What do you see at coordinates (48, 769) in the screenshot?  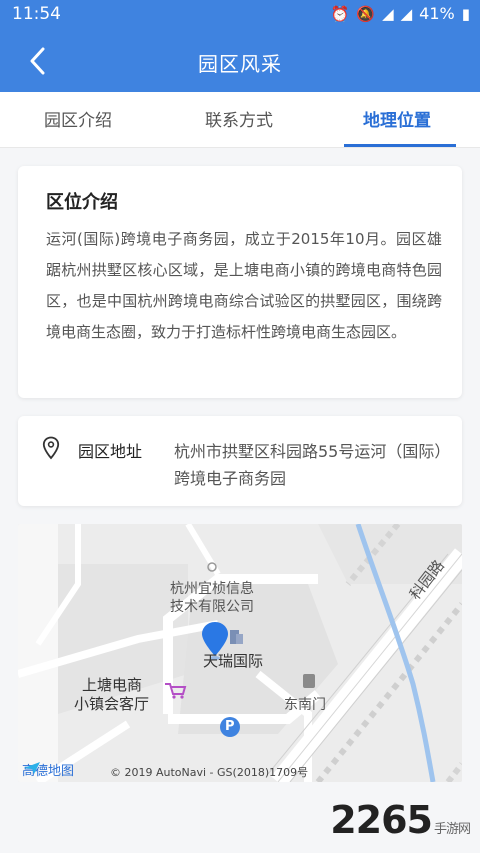 I see `map-logo: 高德地图` at bounding box center [48, 769].